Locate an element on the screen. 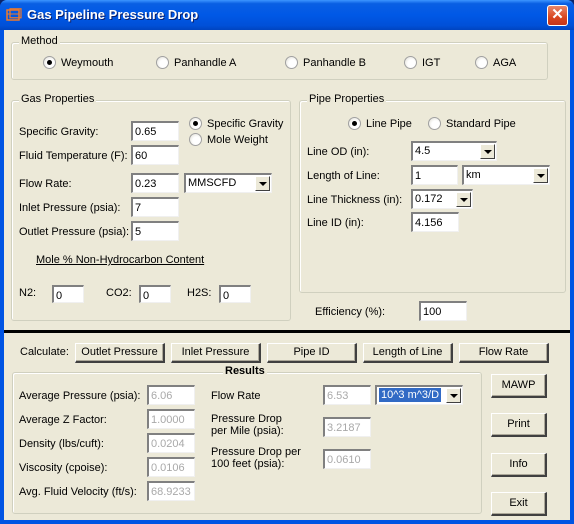  drop-per-100ft-label: Pressure Drop per 100 feet (psia): is located at coordinates (256, 458).